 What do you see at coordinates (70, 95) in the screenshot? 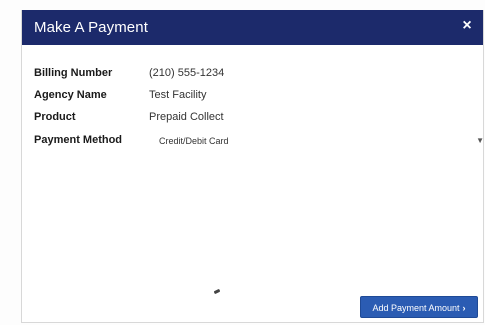
I see `agency-name-label: Agency Name` at bounding box center [70, 95].